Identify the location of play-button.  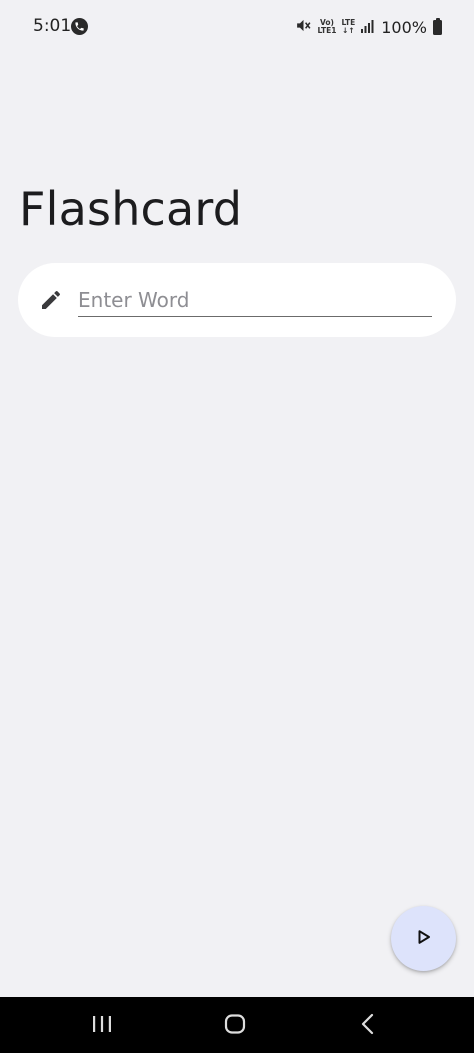
(423, 938).